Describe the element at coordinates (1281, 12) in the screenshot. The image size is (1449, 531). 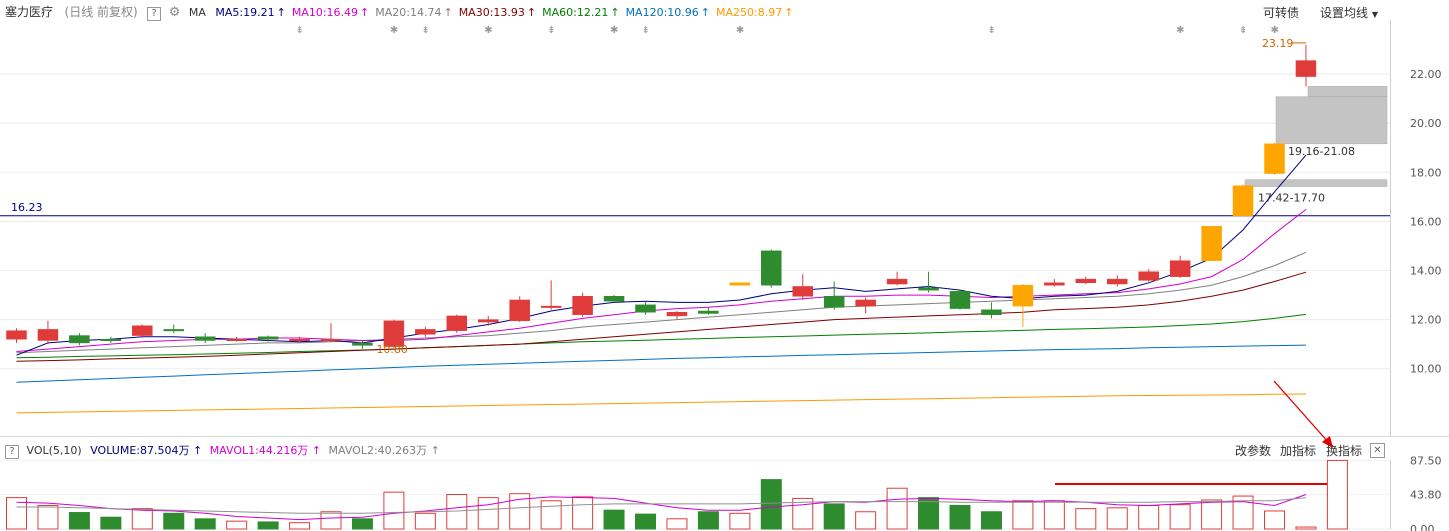
I see `convertible-bond-button: 可转债` at that location.